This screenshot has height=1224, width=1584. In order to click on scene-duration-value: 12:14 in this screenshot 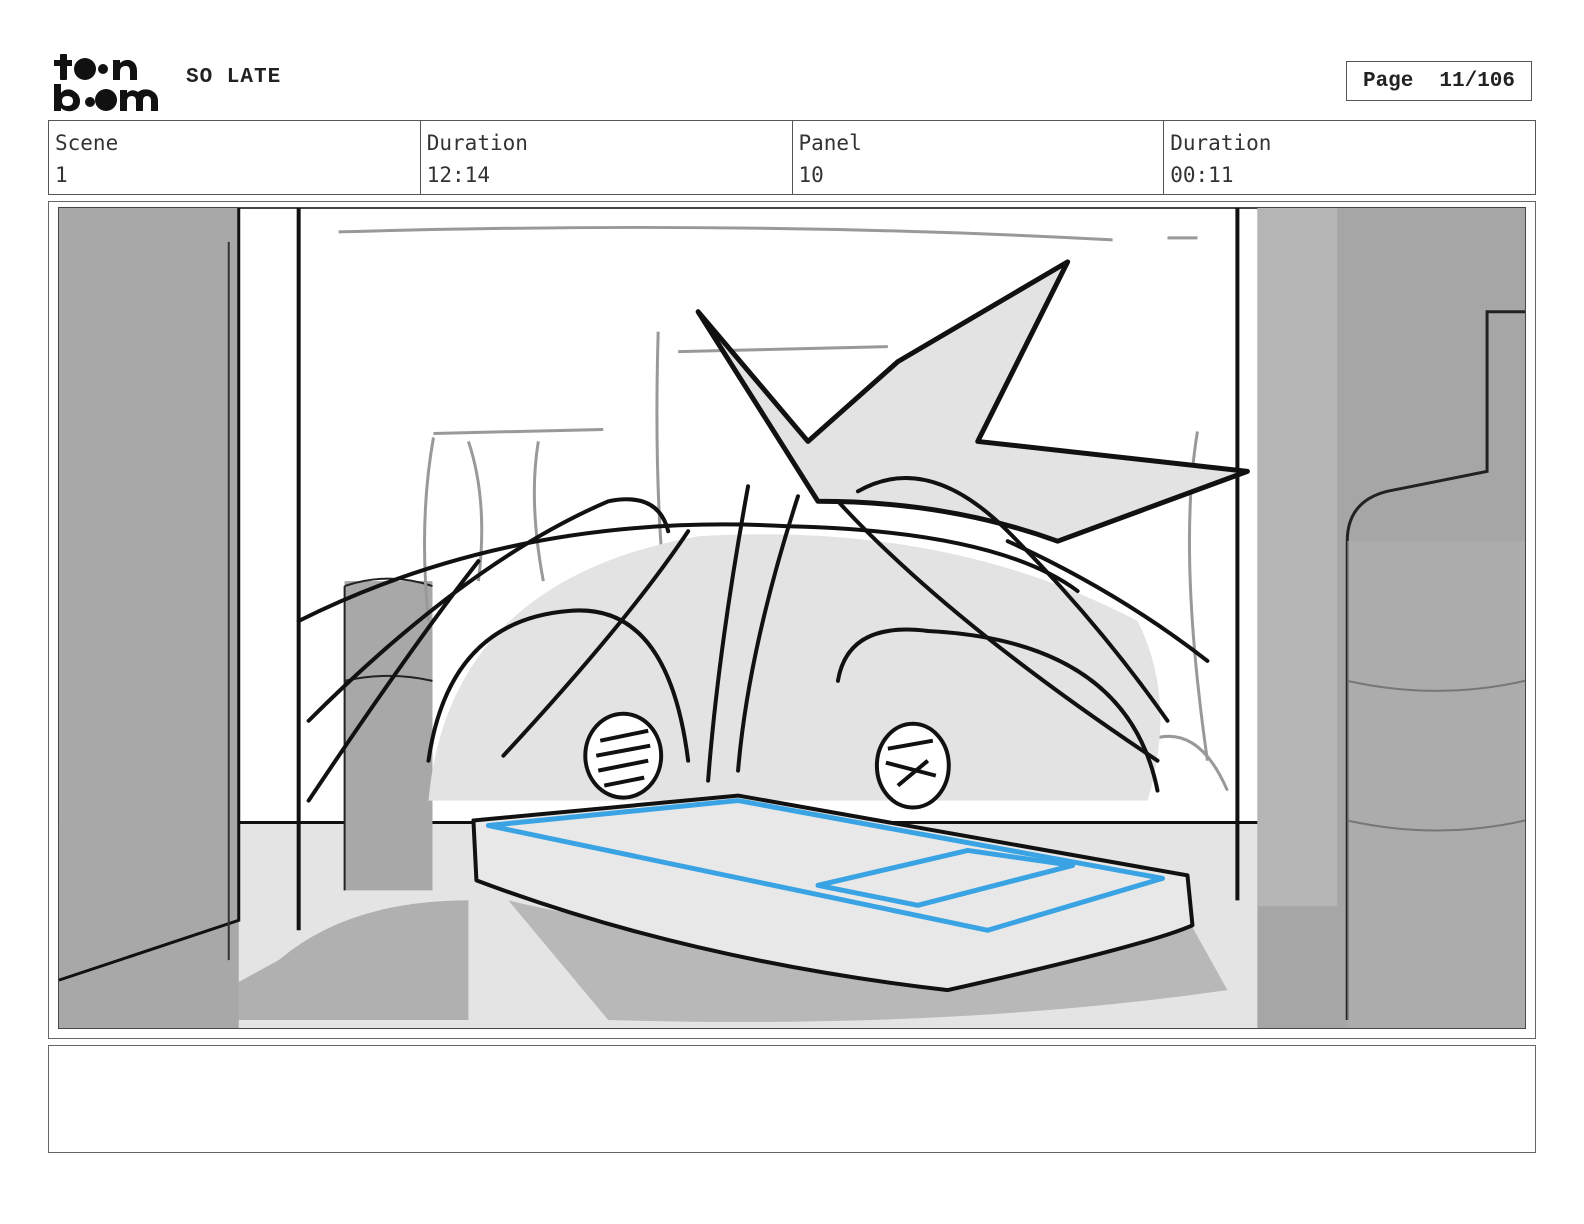, I will do `click(458, 175)`.